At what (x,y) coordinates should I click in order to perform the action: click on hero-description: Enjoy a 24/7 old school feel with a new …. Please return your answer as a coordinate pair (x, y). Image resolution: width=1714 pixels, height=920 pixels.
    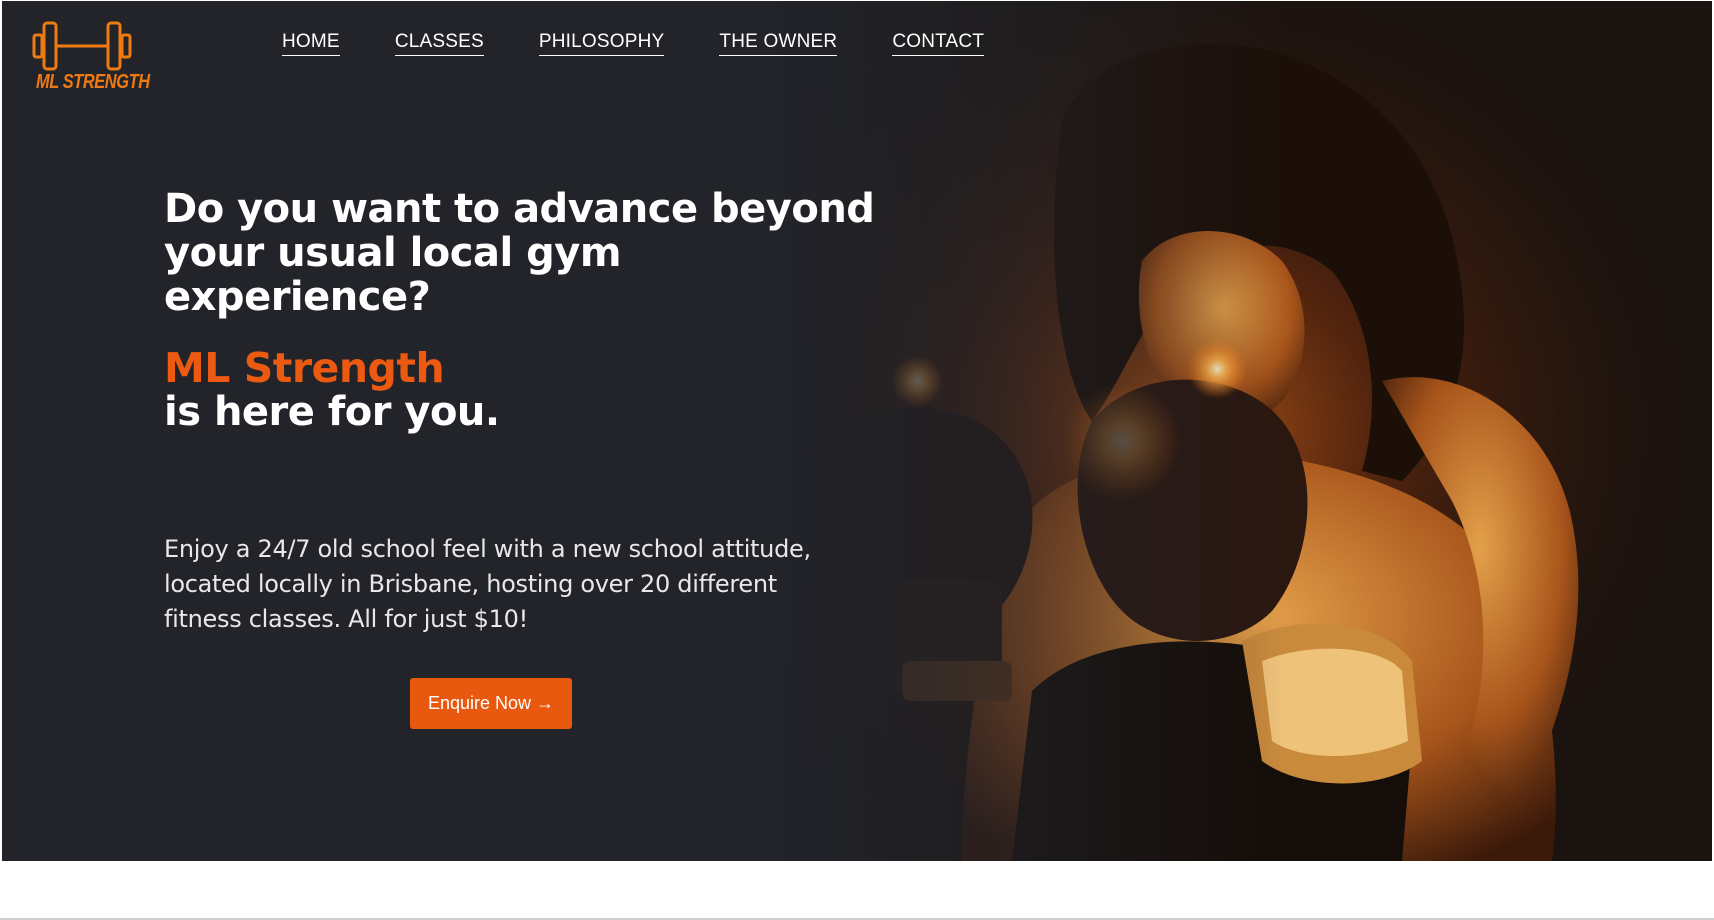
    Looking at the image, I should click on (487, 584).